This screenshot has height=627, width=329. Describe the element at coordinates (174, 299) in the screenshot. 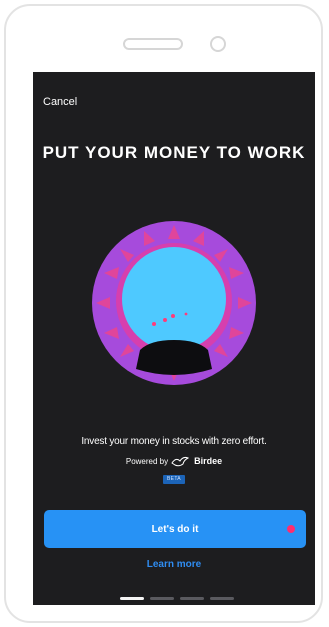

I see `orb` at that location.